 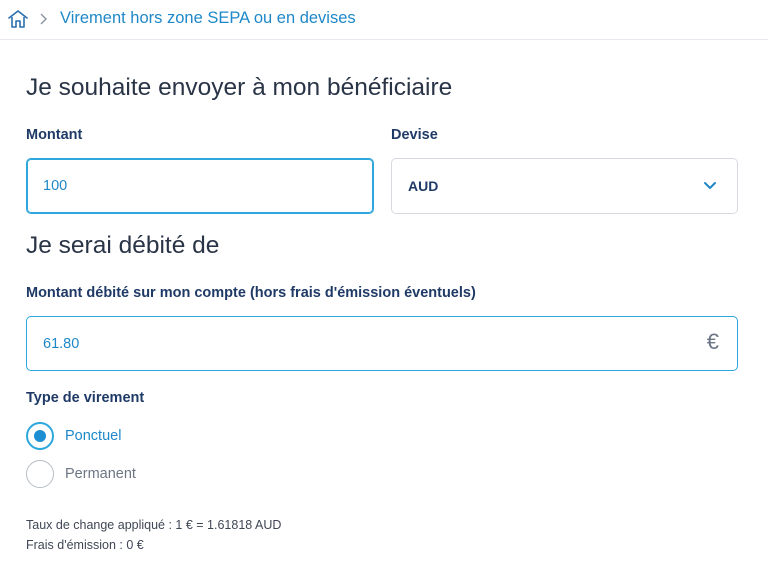 What do you see at coordinates (384, 20) in the screenshot?
I see `breadcrumb: Virement hors zone SEPA ou en devises` at bounding box center [384, 20].